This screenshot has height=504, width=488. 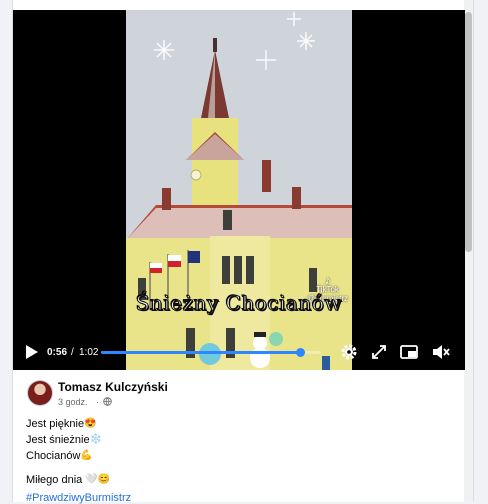 What do you see at coordinates (107, 401) in the screenshot?
I see `globe-icon` at bounding box center [107, 401].